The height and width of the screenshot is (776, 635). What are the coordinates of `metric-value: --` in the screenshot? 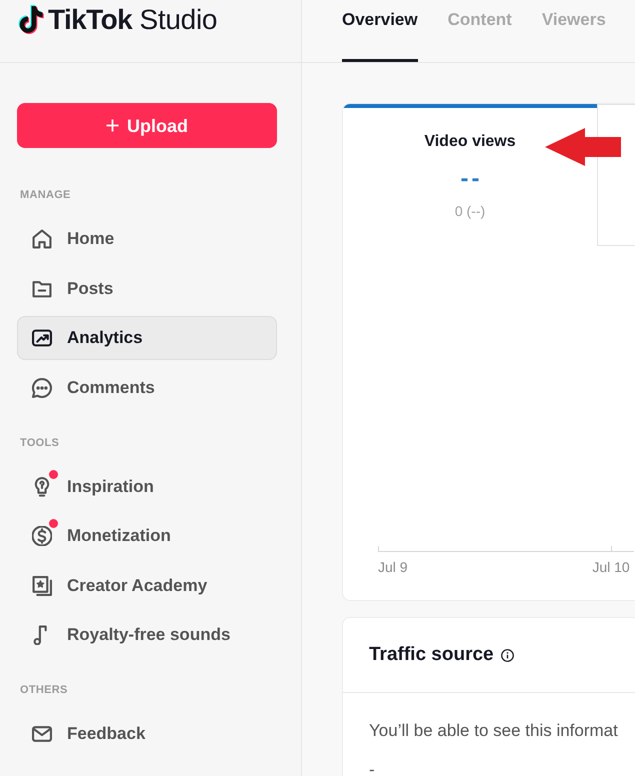 It's located at (472, 179).